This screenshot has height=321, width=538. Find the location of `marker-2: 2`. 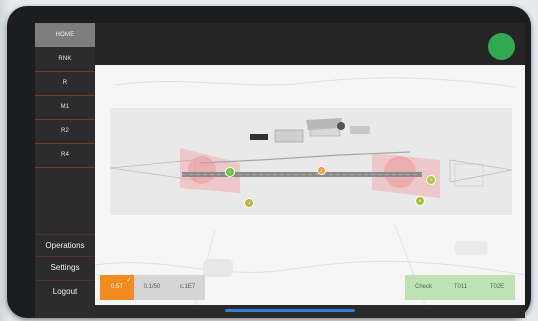

marker-2: 2 is located at coordinates (321, 170).